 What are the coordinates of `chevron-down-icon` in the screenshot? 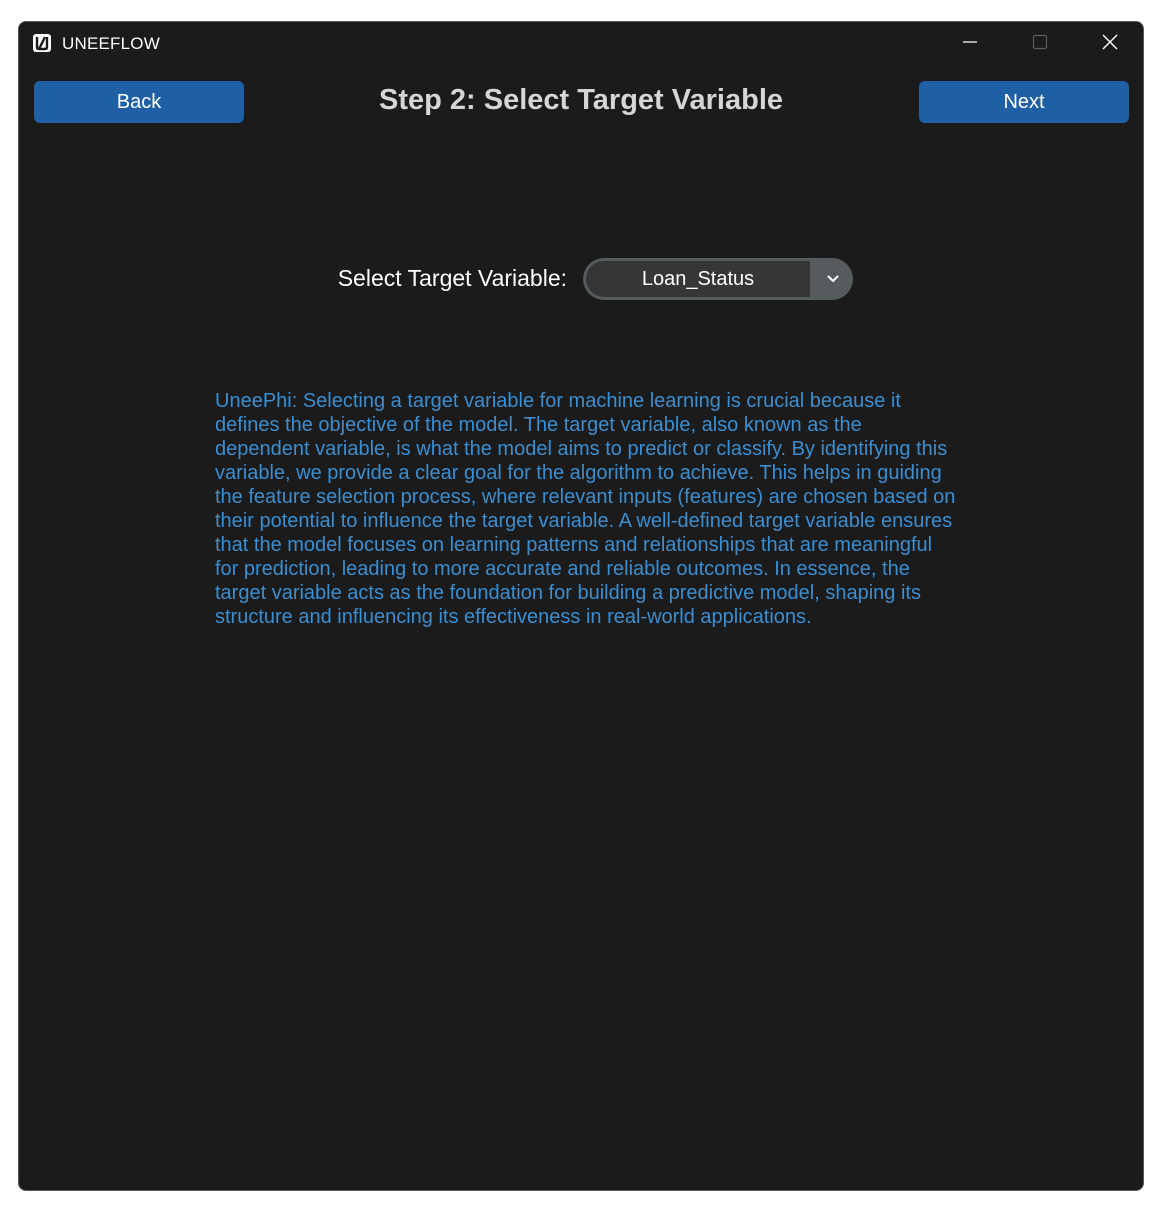 It's located at (833, 279).